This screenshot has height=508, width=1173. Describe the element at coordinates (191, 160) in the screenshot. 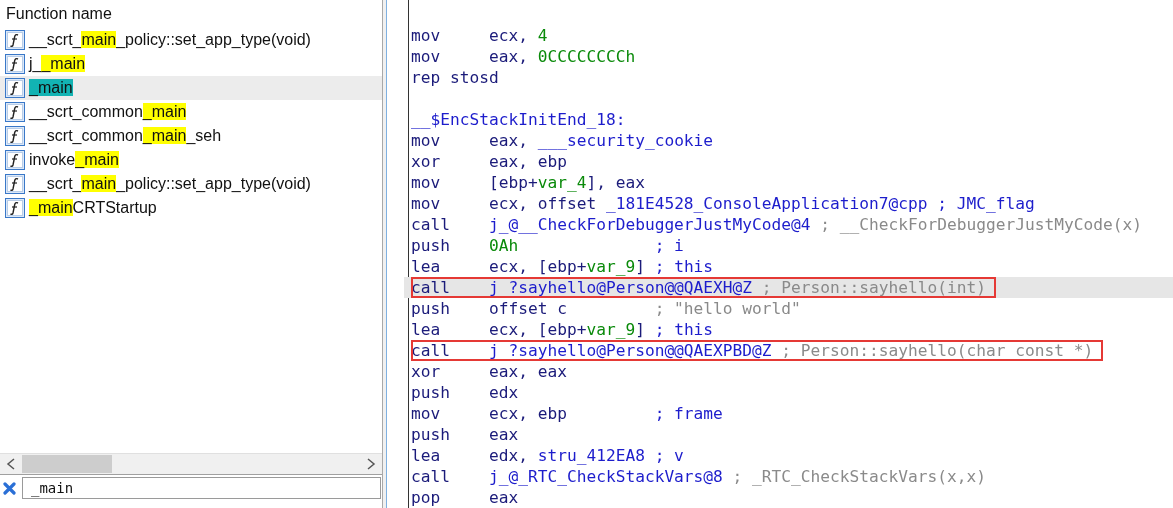

I see `function-item: invoke_main` at that location.